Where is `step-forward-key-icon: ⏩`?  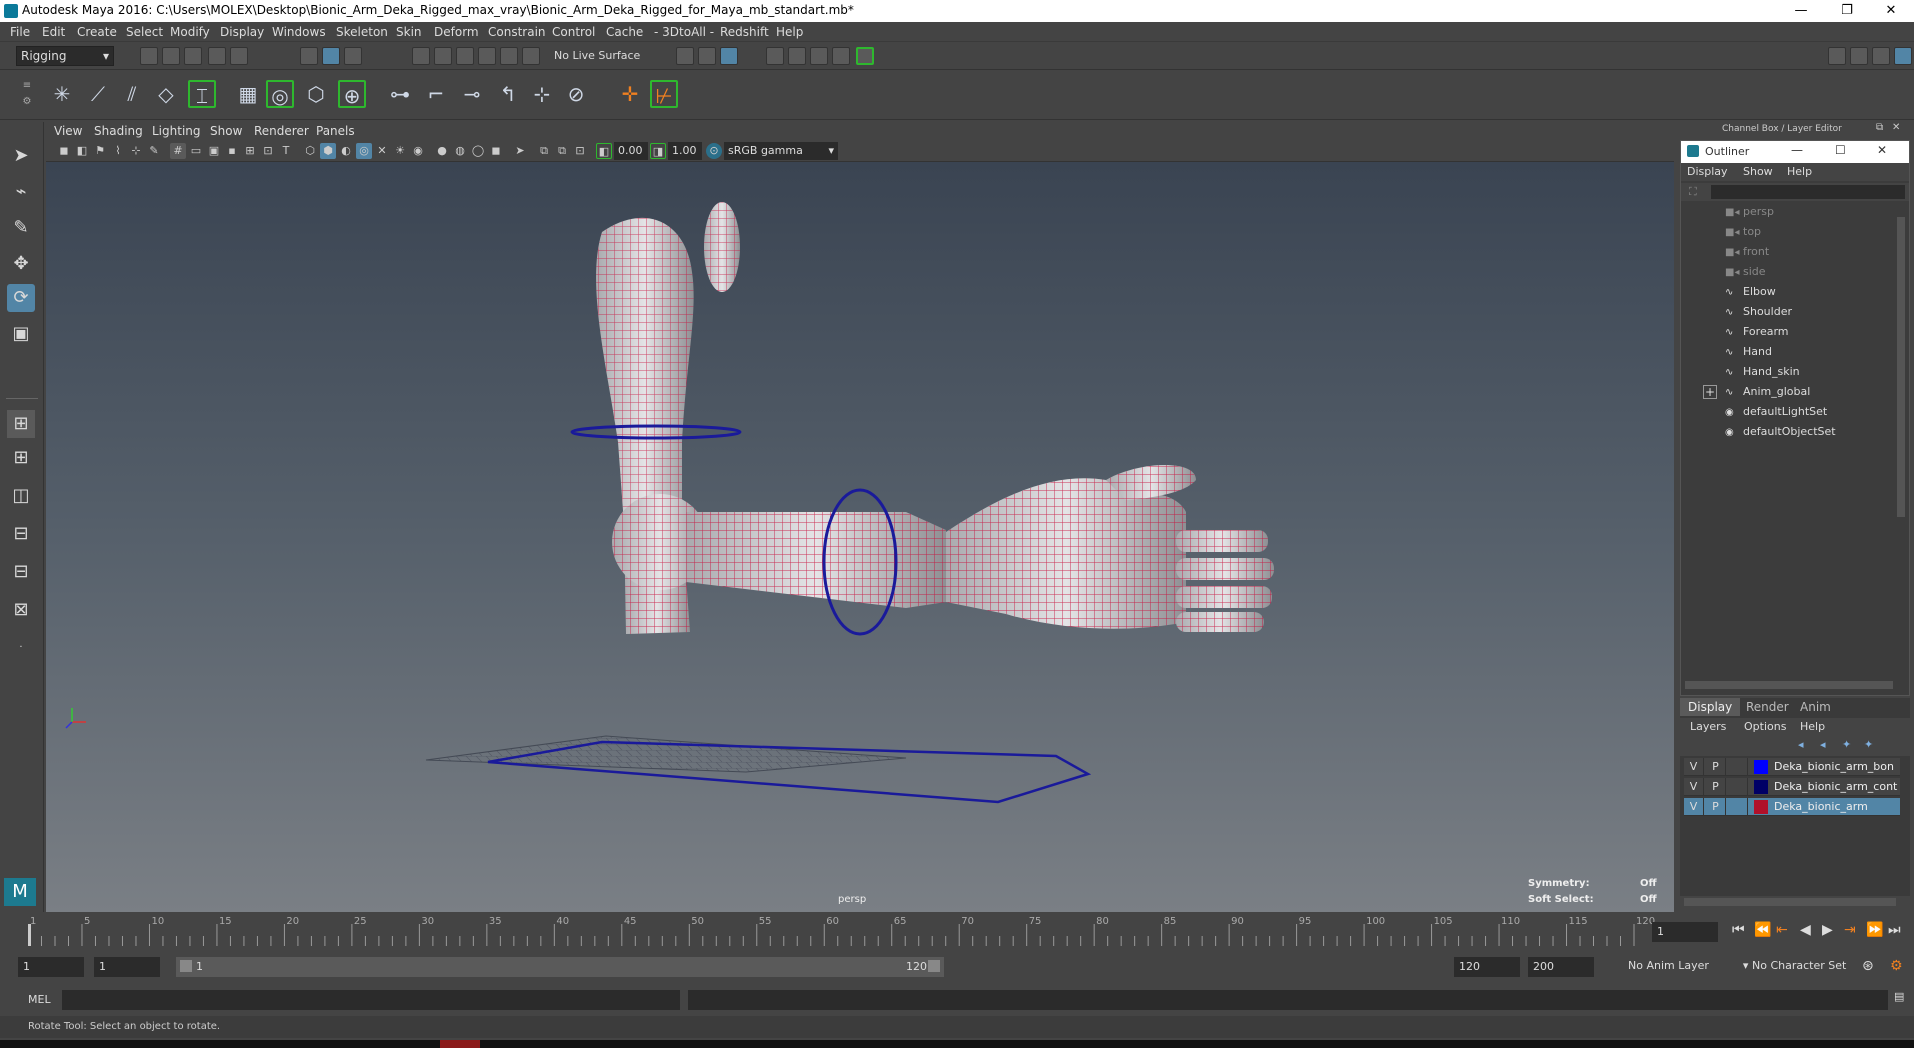 step-forward-key-icon: ⏩ is located at coordinates (1874, 930).